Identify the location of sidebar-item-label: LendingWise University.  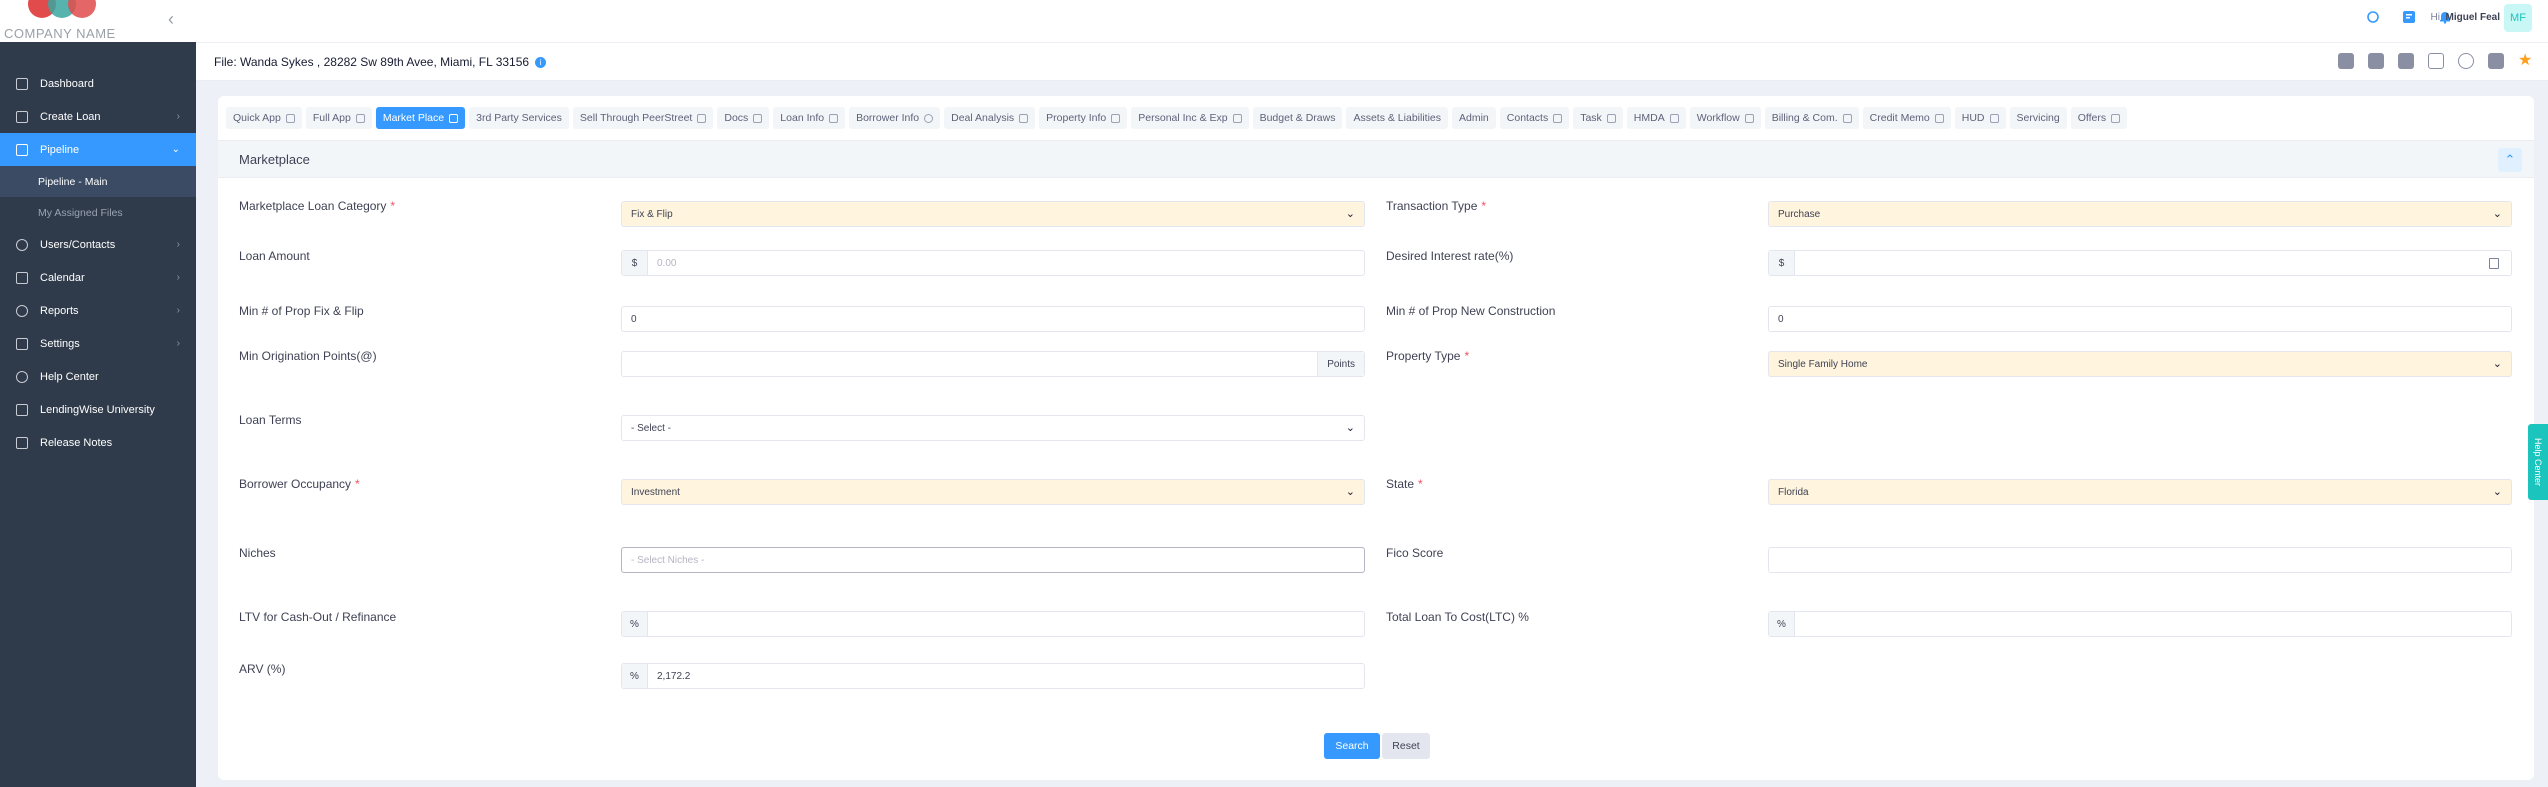
(97, 409).